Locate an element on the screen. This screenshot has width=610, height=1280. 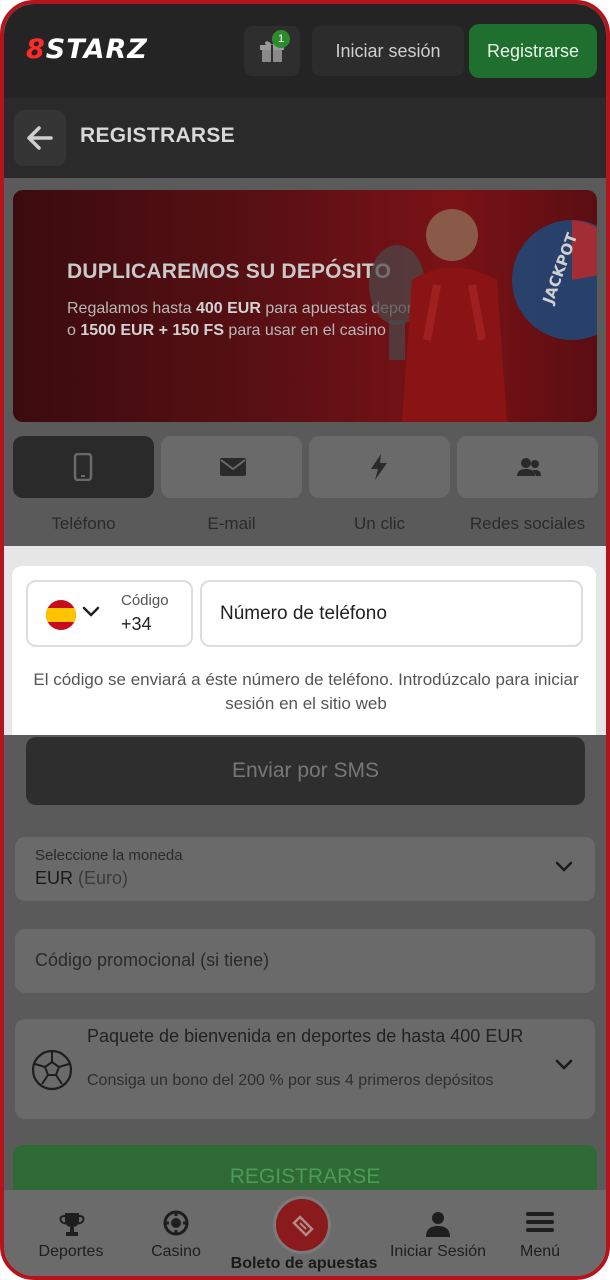
nav-sports: Deportes is located at coordinates (71, 1233).